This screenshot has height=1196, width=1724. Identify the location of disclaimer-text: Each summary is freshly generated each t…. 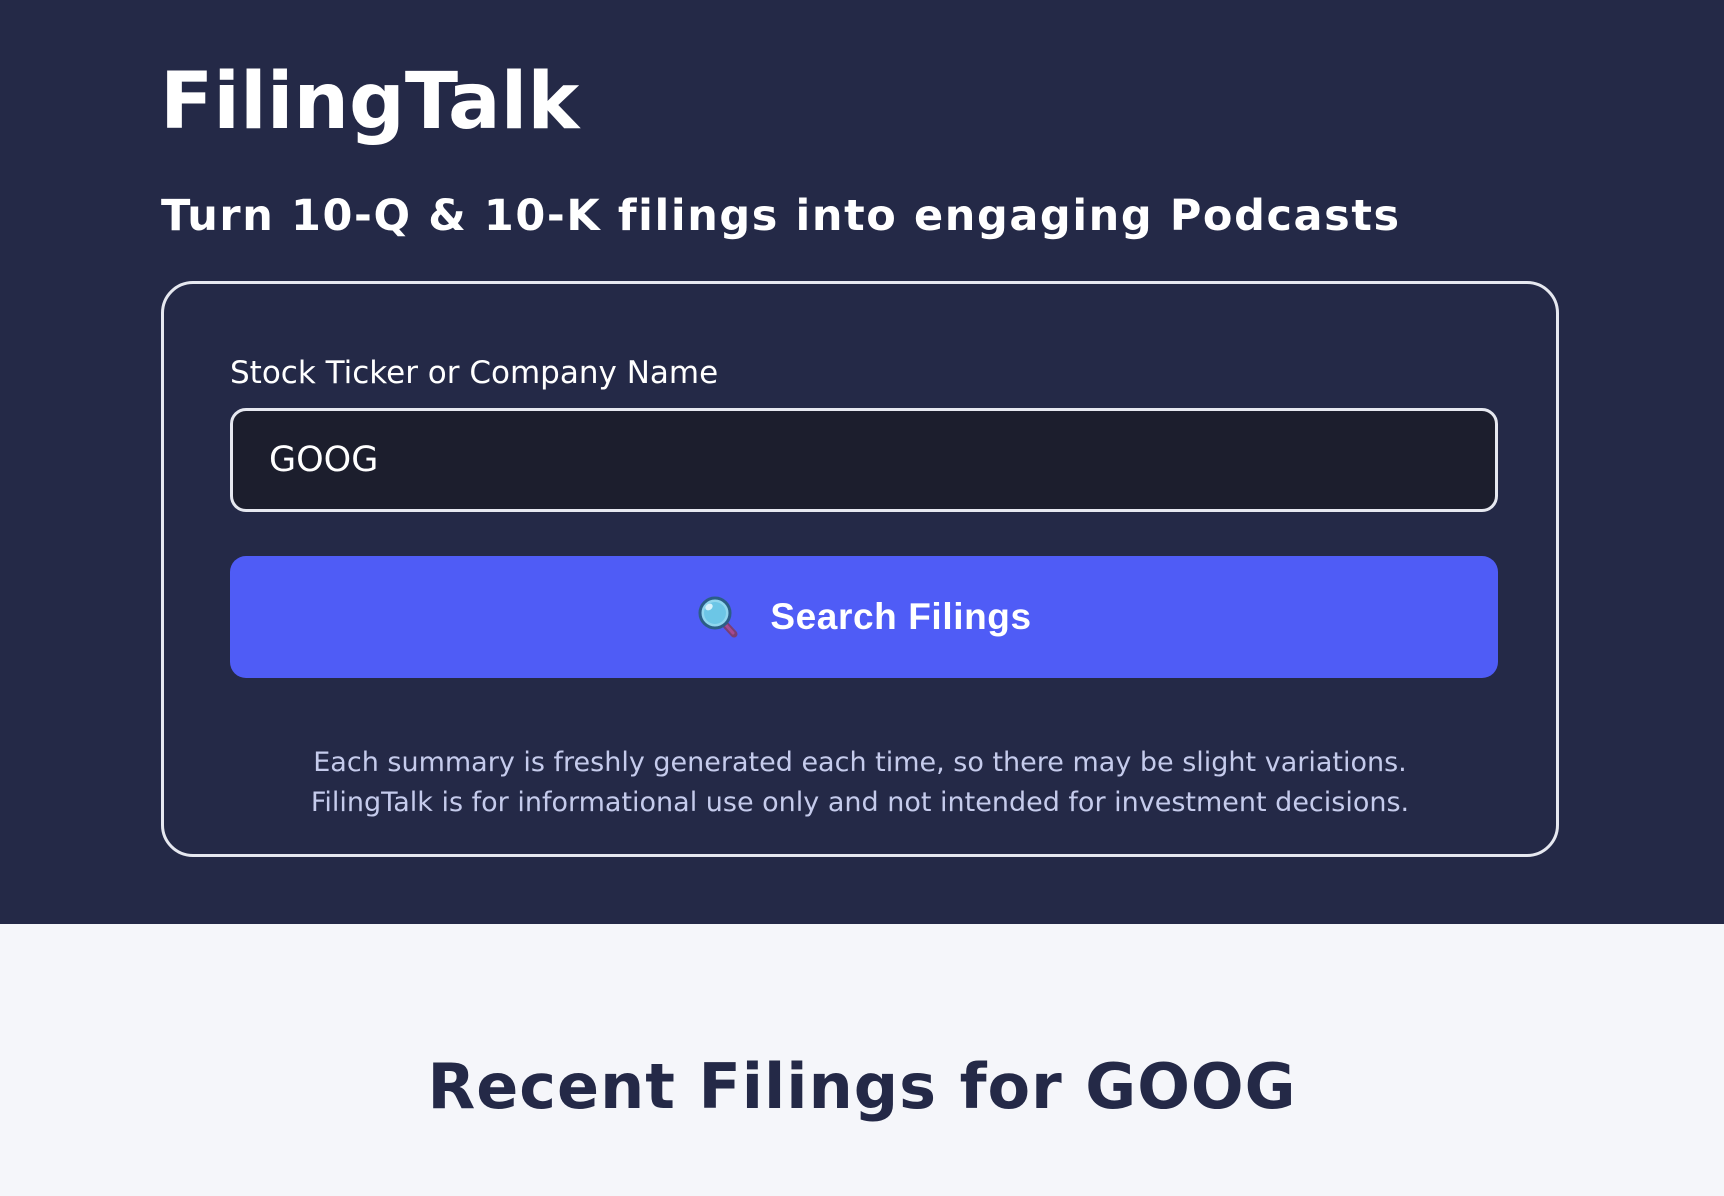
(860, 783).